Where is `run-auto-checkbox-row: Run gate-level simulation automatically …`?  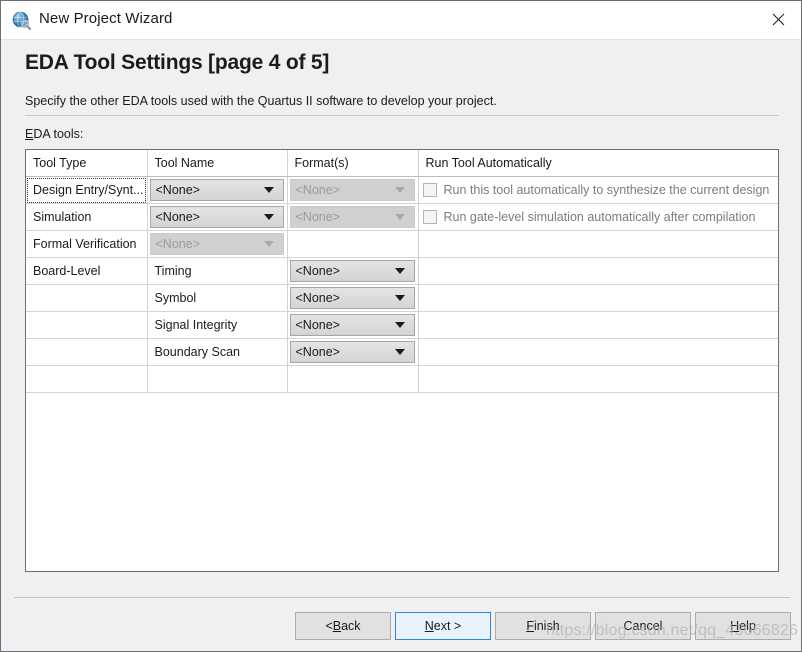
run-auto-checkbox-row: Run gate-level simulation automatically … is located at coordinates (599, 217).